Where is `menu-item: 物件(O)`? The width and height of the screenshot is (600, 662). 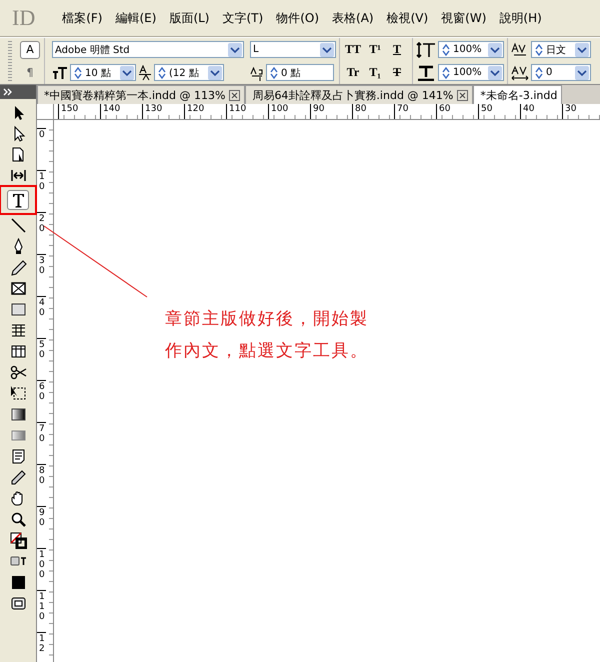 menu-item: 物件(O) is located at coordinates (298, 18).